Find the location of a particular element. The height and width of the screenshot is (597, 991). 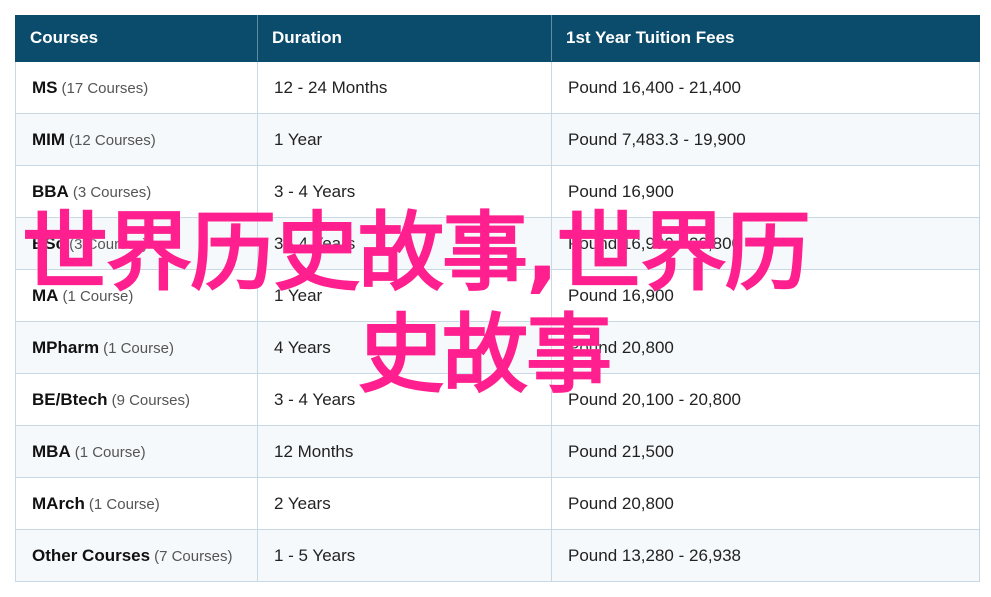

course-count: (17 Courses) is located at coordinates (105, 88).